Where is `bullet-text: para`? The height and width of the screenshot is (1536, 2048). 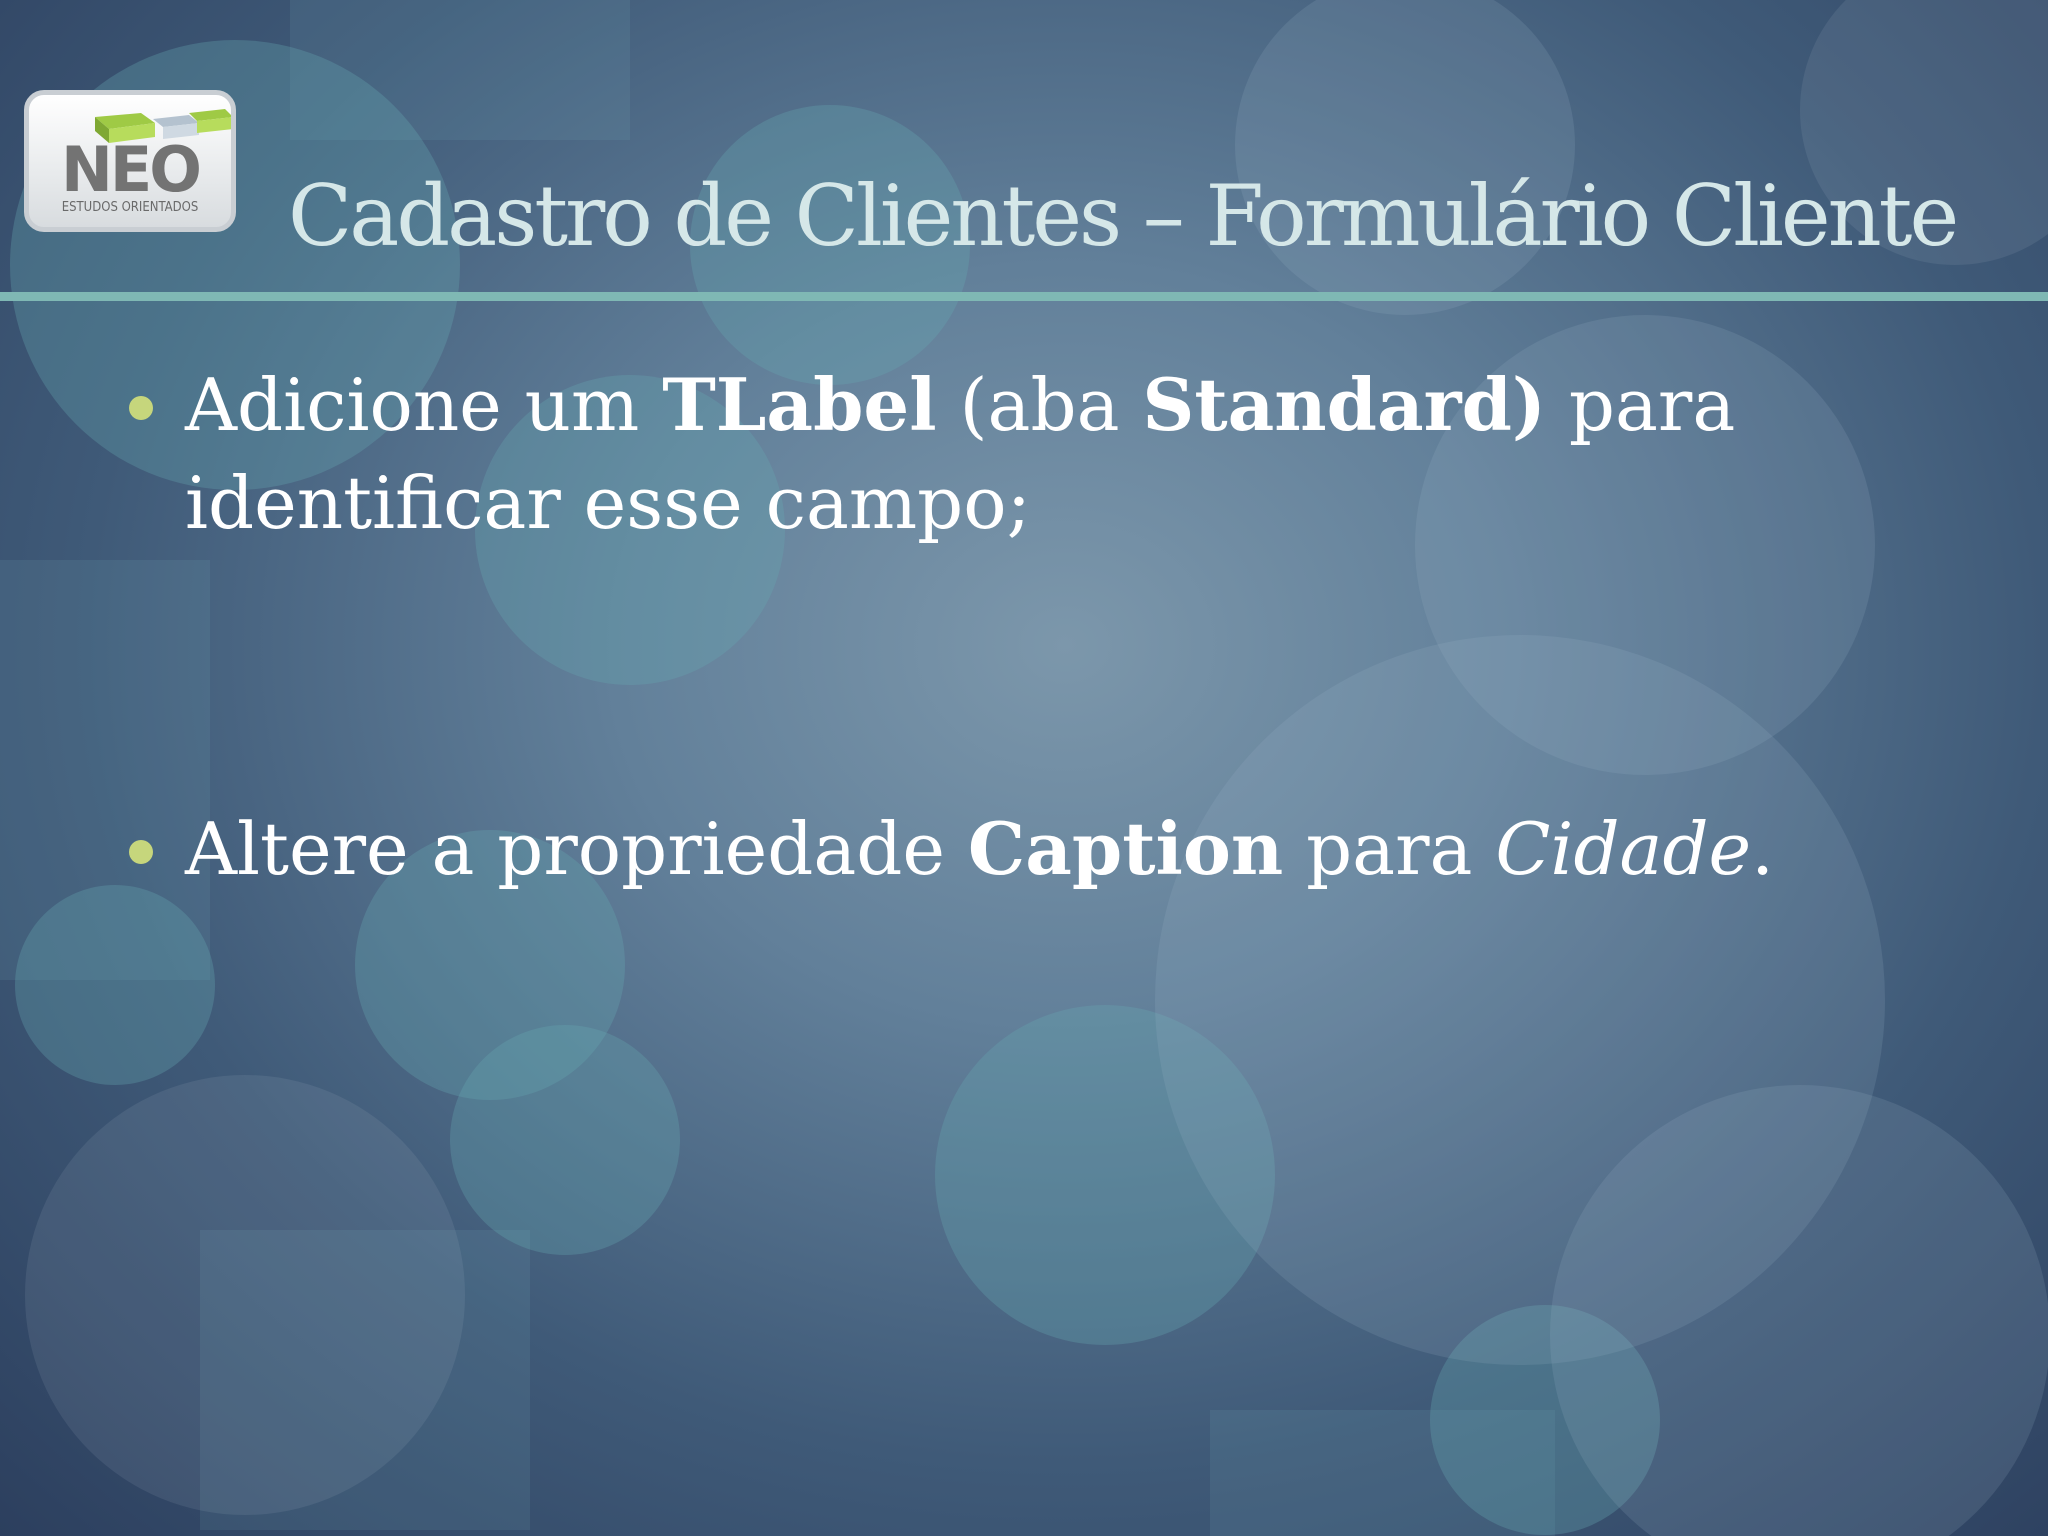 bullet-text: para is located at coordinates (1389, 849).